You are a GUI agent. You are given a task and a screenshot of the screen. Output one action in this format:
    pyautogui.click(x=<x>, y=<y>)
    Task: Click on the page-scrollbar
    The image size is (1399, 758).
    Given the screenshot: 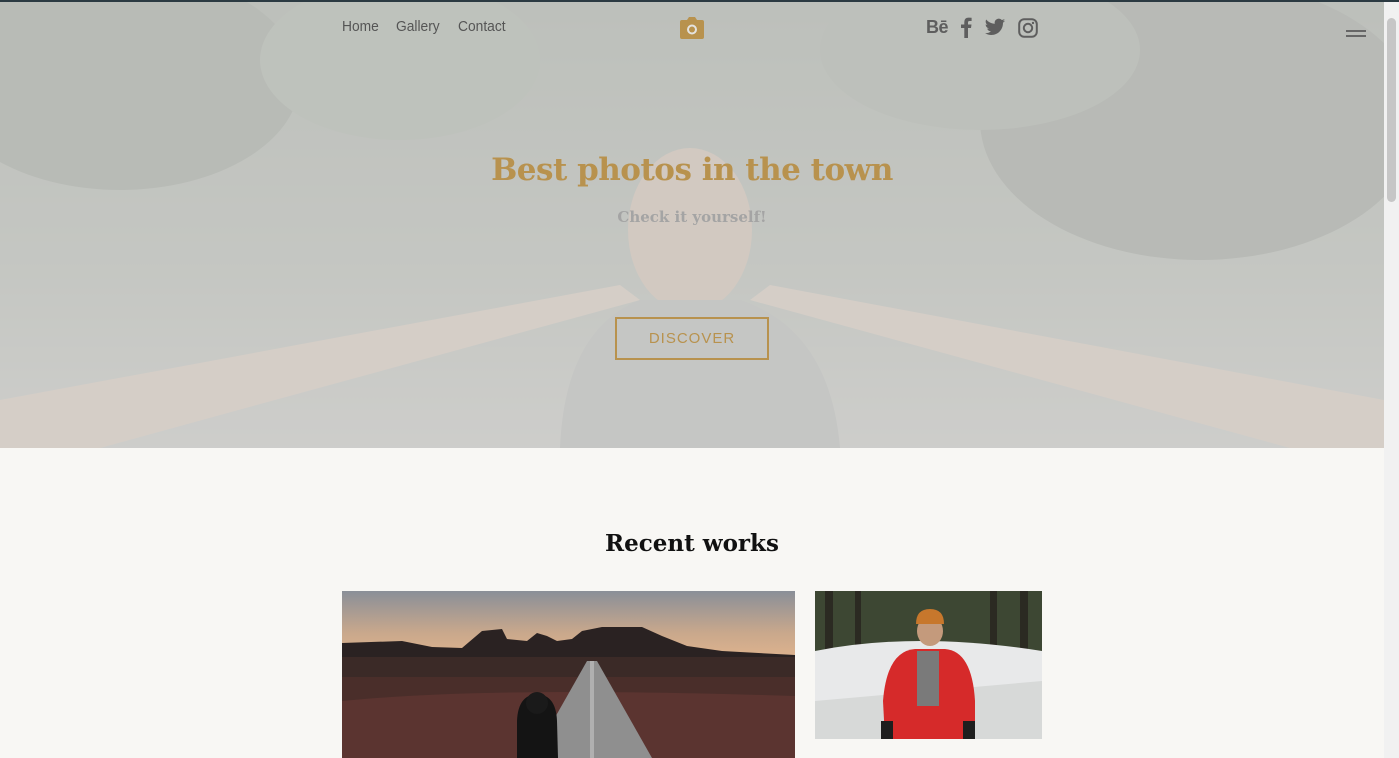 What is the action you would take?
    pyautogui.click(x=1391, y=379)
    